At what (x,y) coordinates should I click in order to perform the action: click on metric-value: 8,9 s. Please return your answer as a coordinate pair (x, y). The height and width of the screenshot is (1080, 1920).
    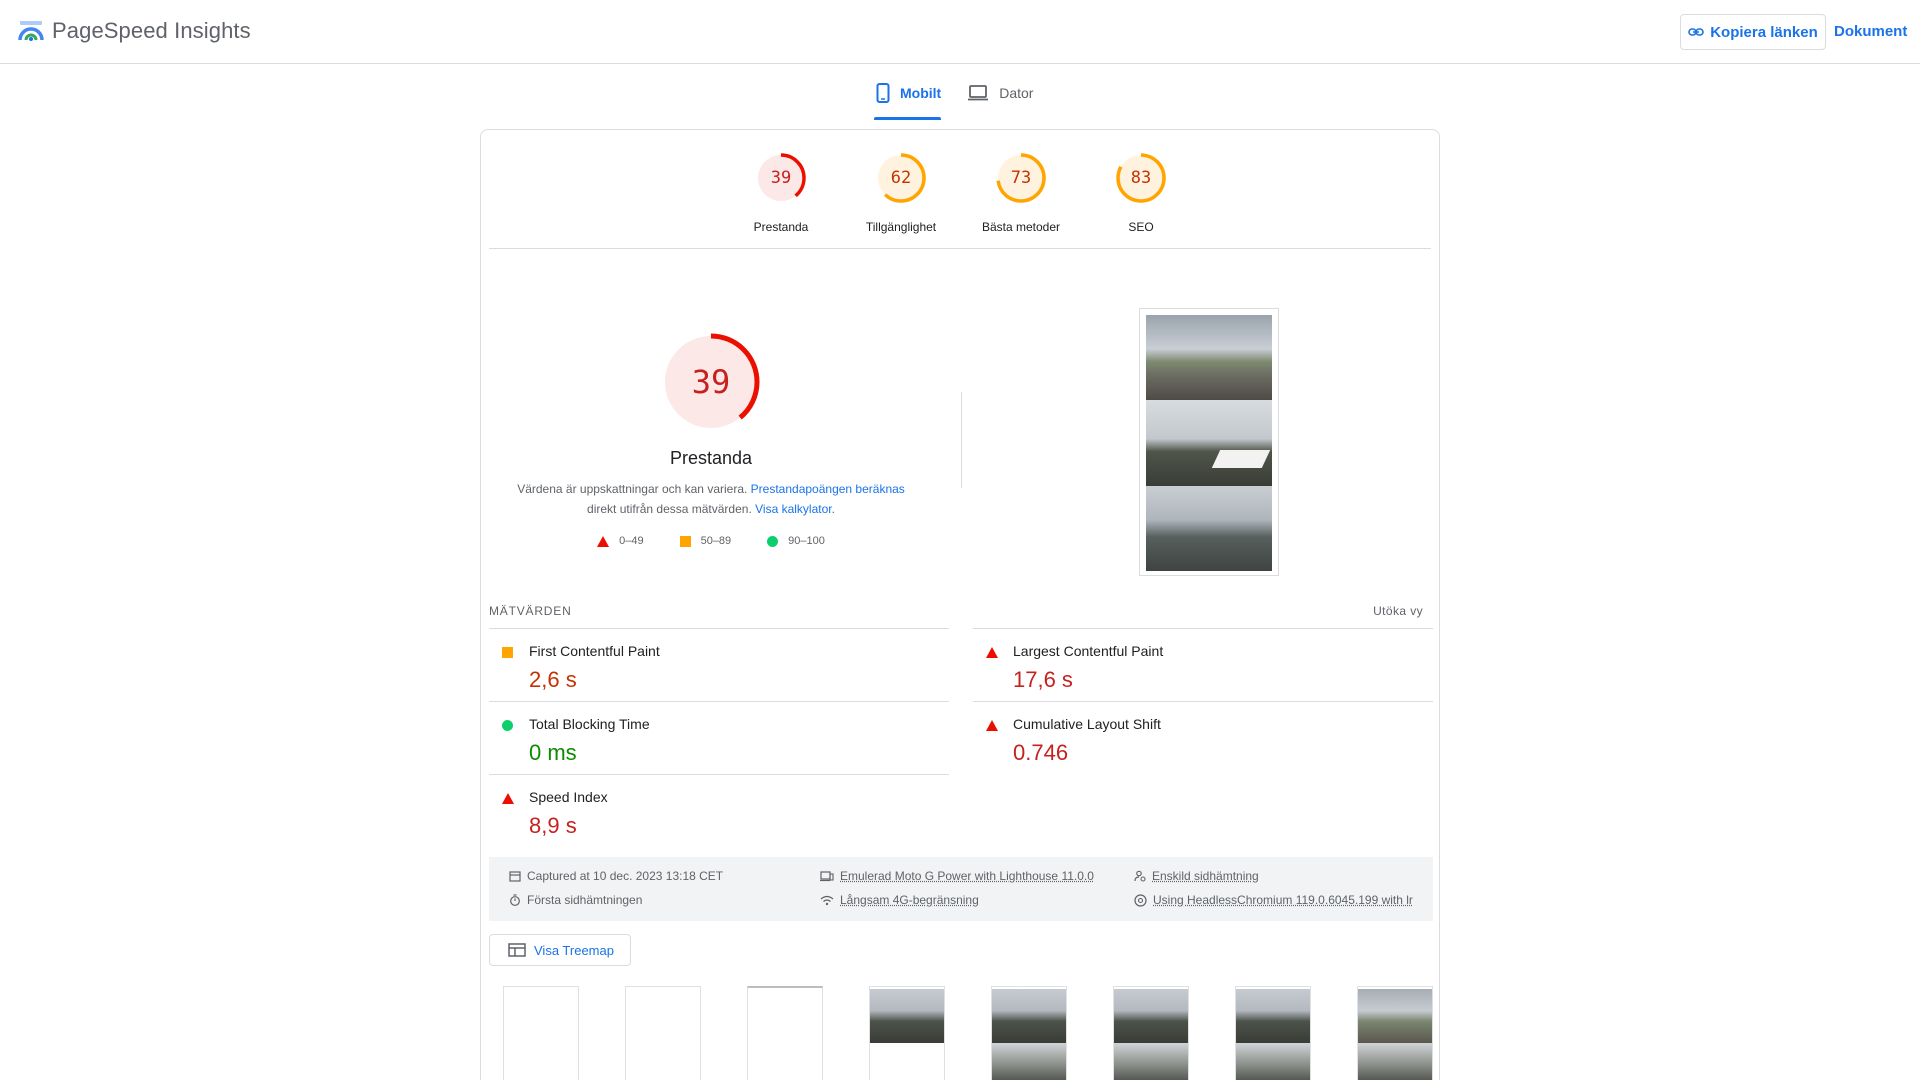
    Looking at the image, I should click on (553, 826).